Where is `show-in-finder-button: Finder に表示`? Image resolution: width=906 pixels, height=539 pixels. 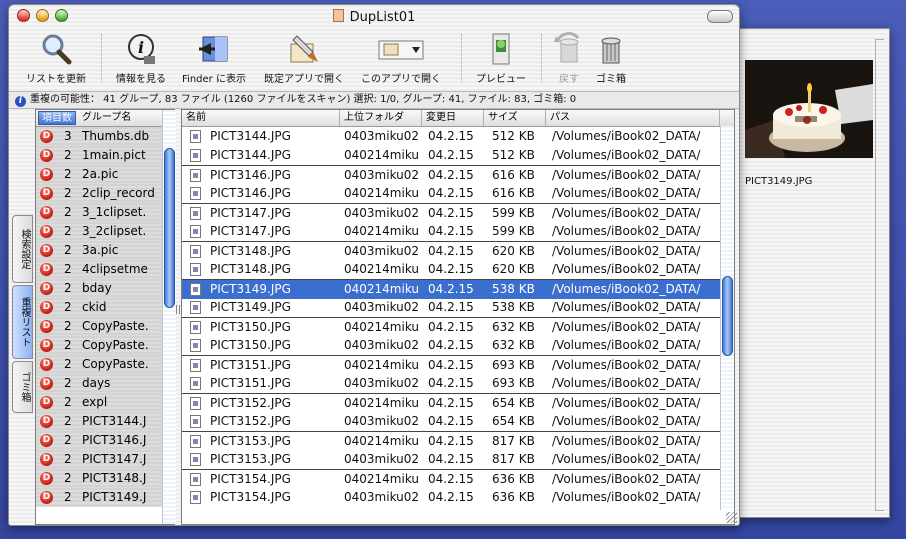 show-in-finder-button: Finder に表示 is located at coordinates (214, 58).